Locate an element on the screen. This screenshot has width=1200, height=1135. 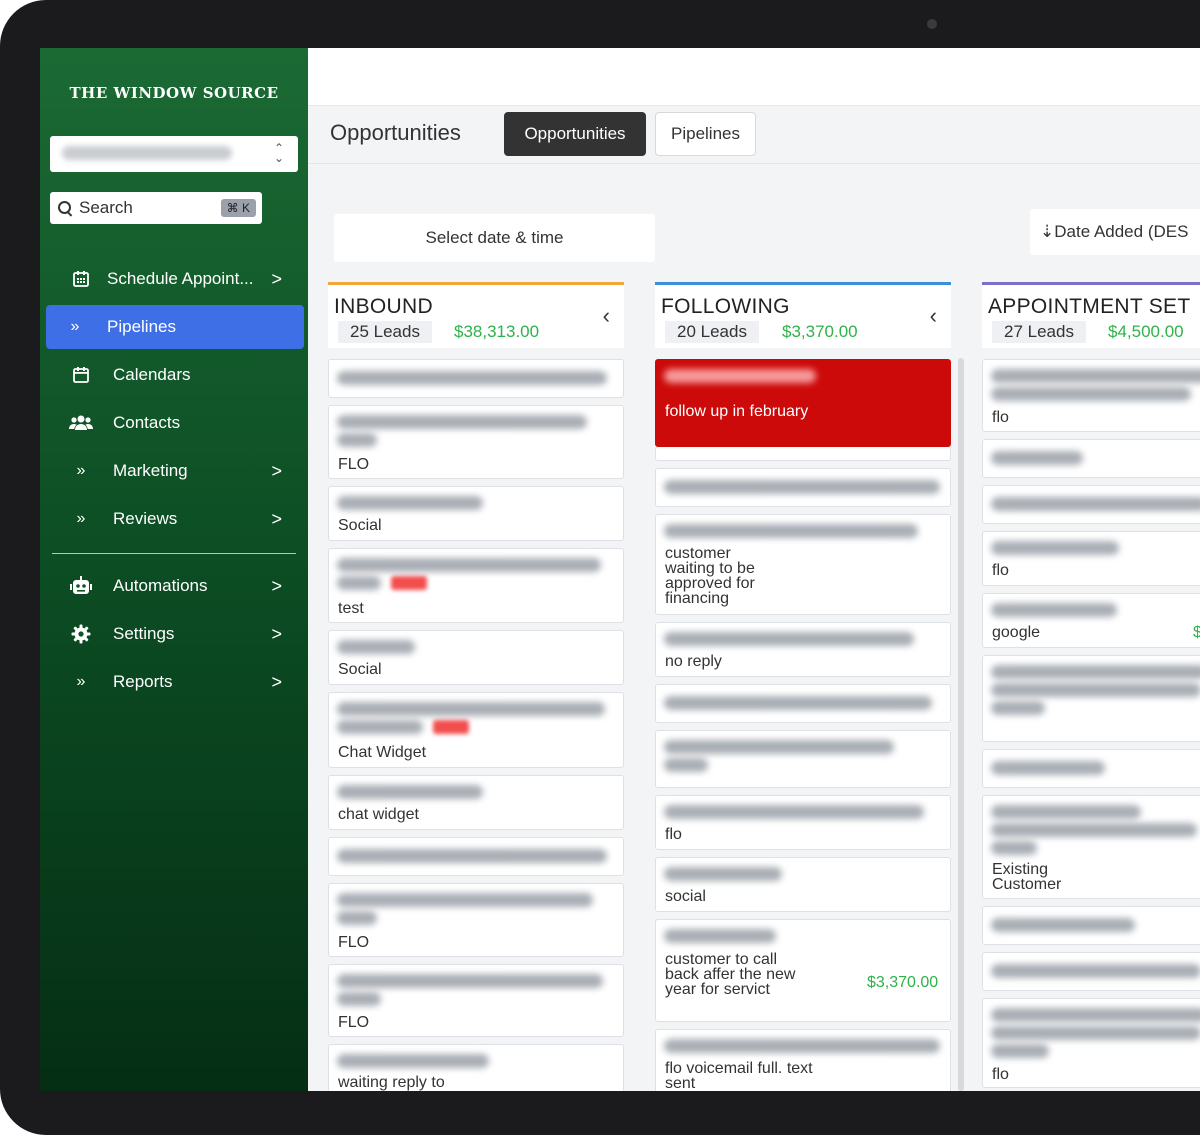
sidebar-item-marketing: » Marketing > is located at coordinates (174, 471).